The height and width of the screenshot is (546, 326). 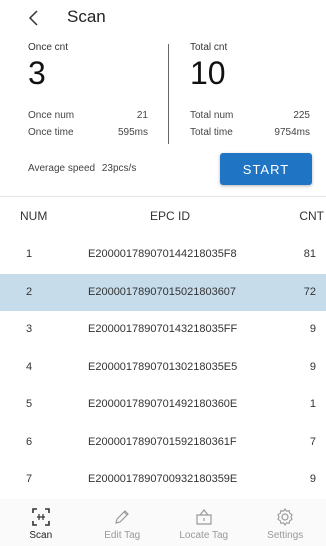 What do you see at coordinates (51, 115) in the screenshot?
I see `once-num-label: Once num` at bounding box center [51, 115].